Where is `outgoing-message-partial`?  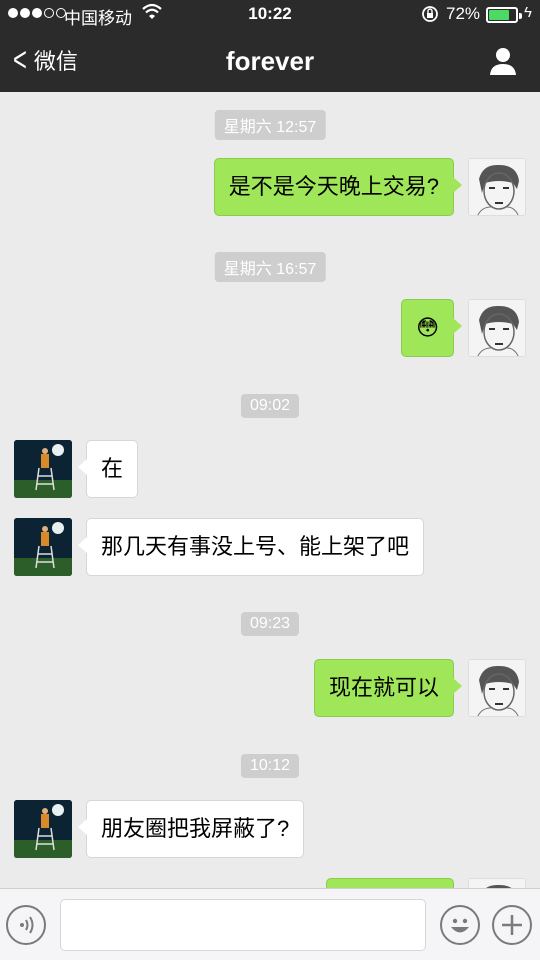 outgoing-message-partial is located at coordinates (390, 883).